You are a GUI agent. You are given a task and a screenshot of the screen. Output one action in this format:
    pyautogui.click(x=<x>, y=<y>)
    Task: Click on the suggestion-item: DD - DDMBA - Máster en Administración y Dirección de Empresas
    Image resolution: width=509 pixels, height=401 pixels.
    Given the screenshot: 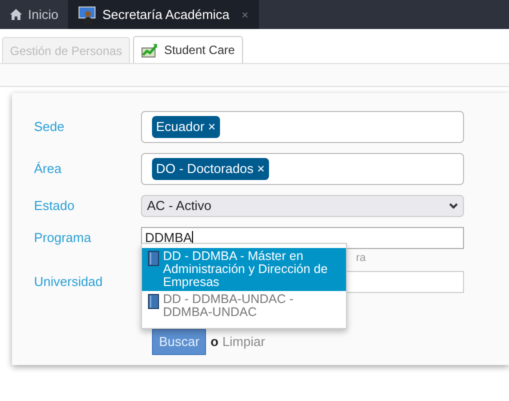 What is the action you would take?
    pyautogui.click(x=244, y=269)
    